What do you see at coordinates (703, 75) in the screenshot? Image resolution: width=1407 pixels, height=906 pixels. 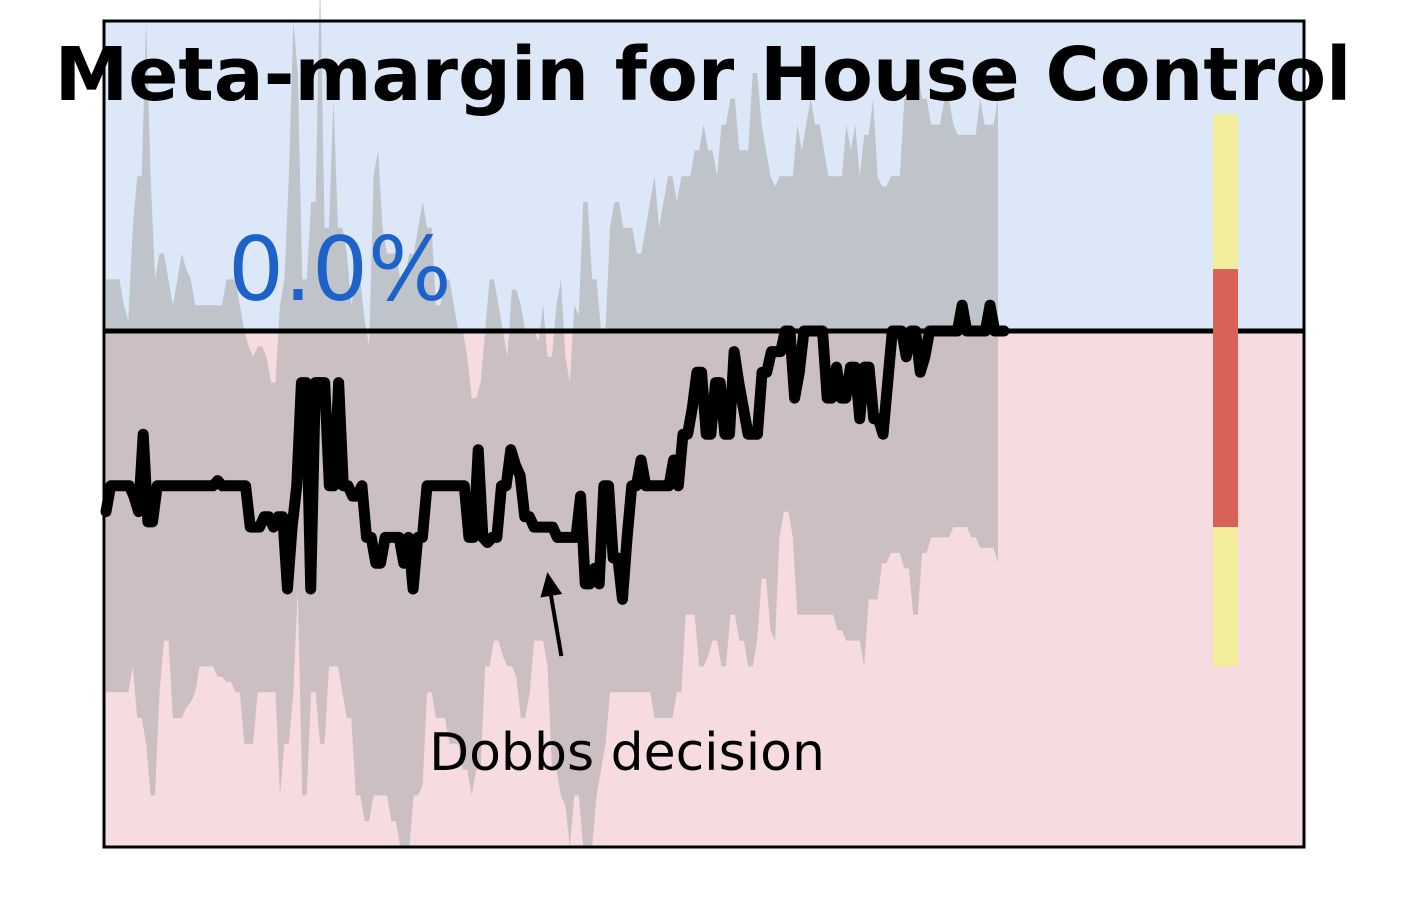 I see `chart-title: Meta-margin for House Control` at bounding box center [703, 75].